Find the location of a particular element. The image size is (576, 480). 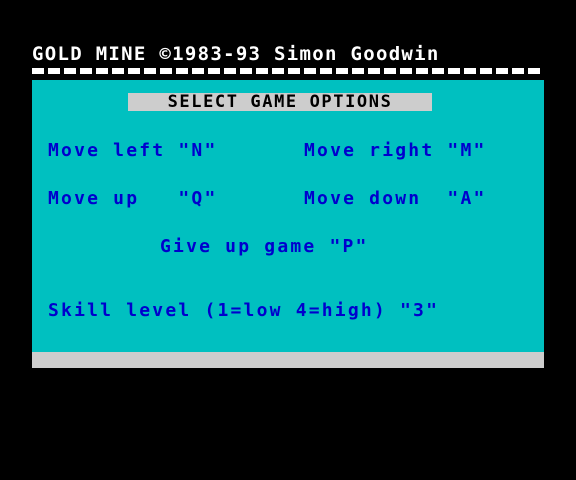

option-move-left: Move left "N" is located at coordinates (132, 151).